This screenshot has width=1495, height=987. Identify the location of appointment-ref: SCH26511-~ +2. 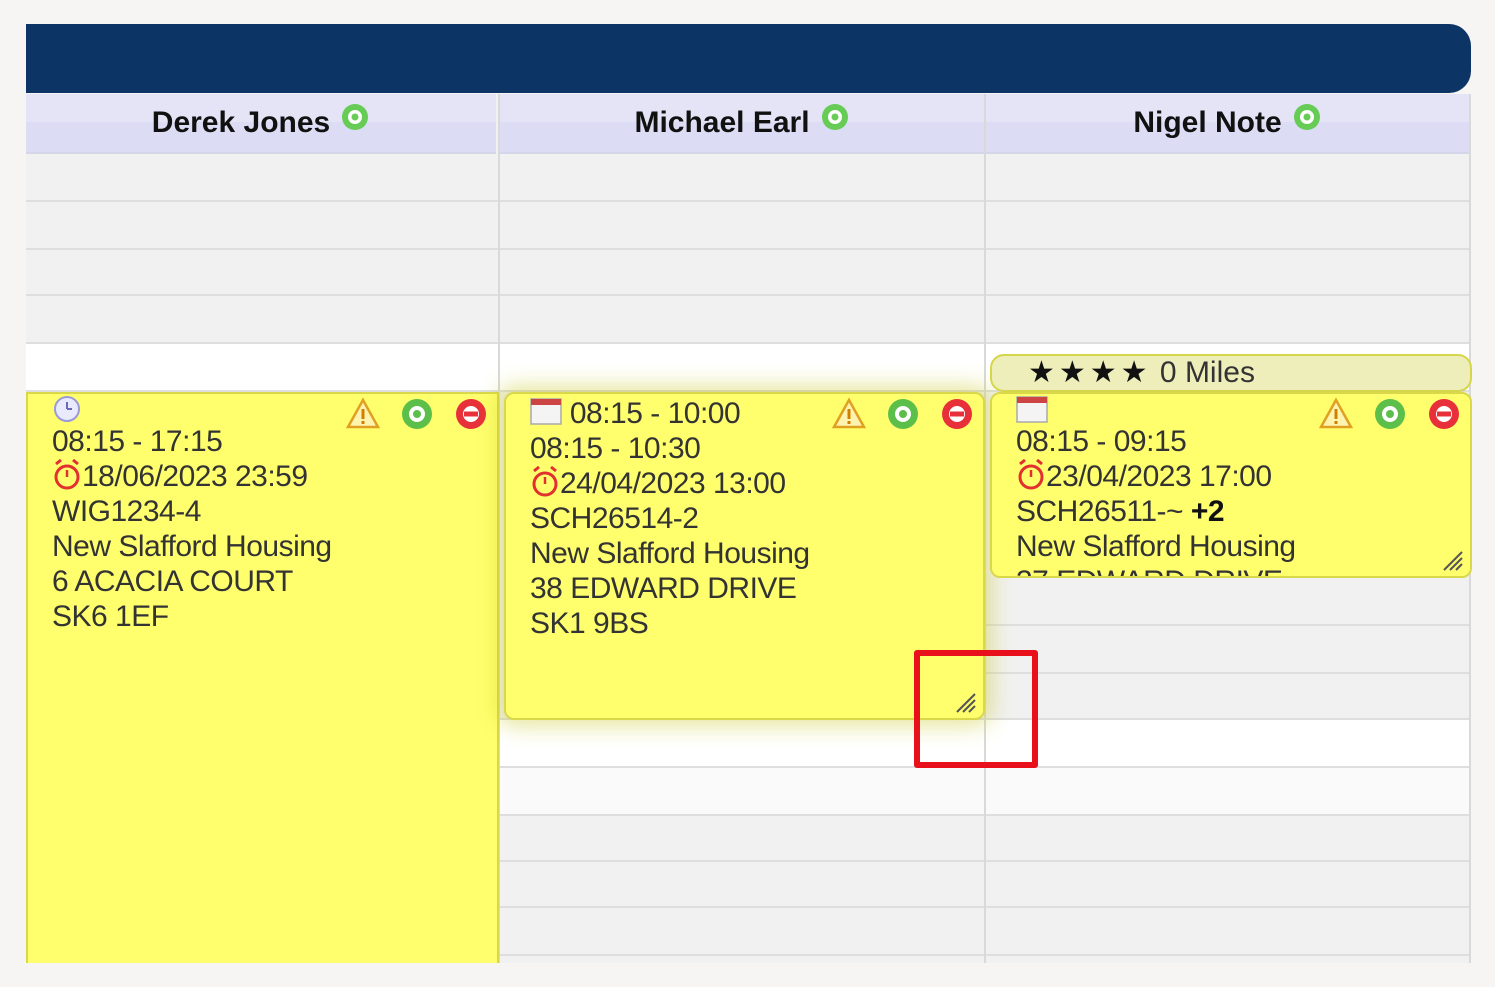
(1243, 511).